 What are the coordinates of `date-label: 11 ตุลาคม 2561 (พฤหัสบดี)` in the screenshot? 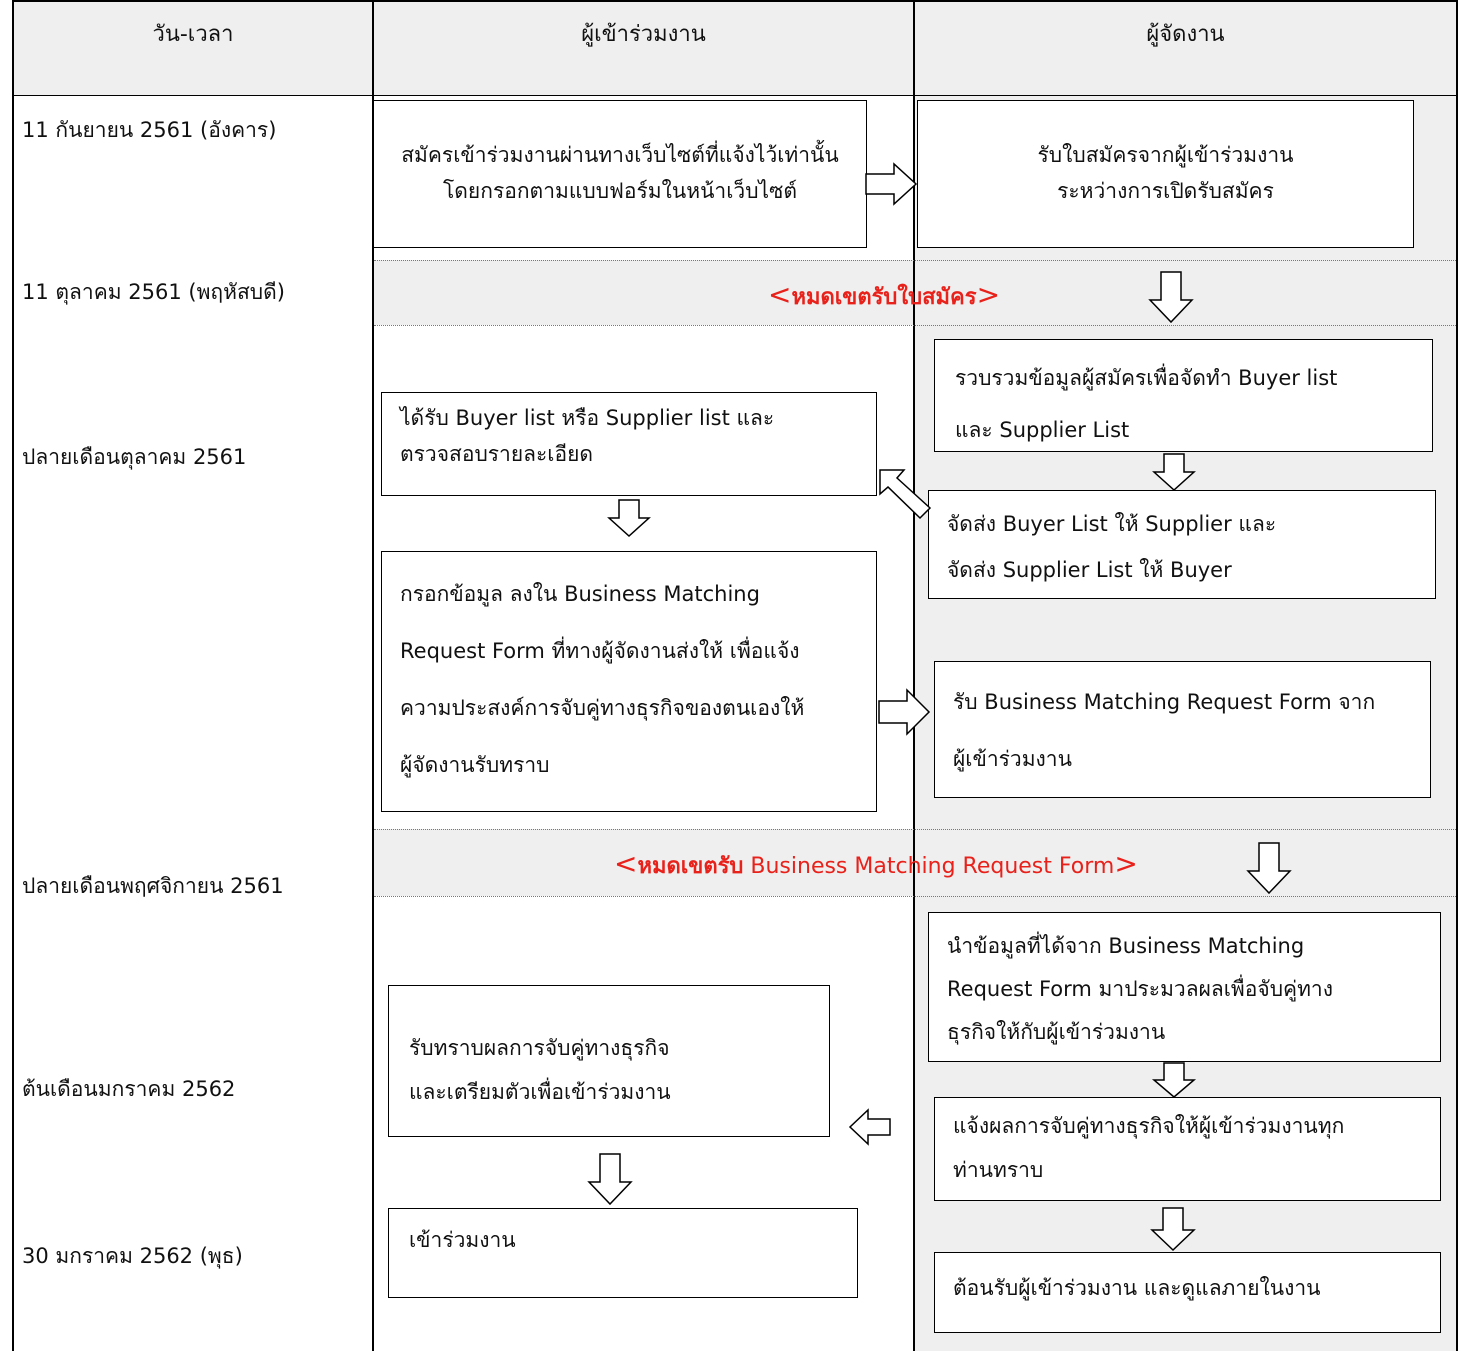 It's located at (153, 292).